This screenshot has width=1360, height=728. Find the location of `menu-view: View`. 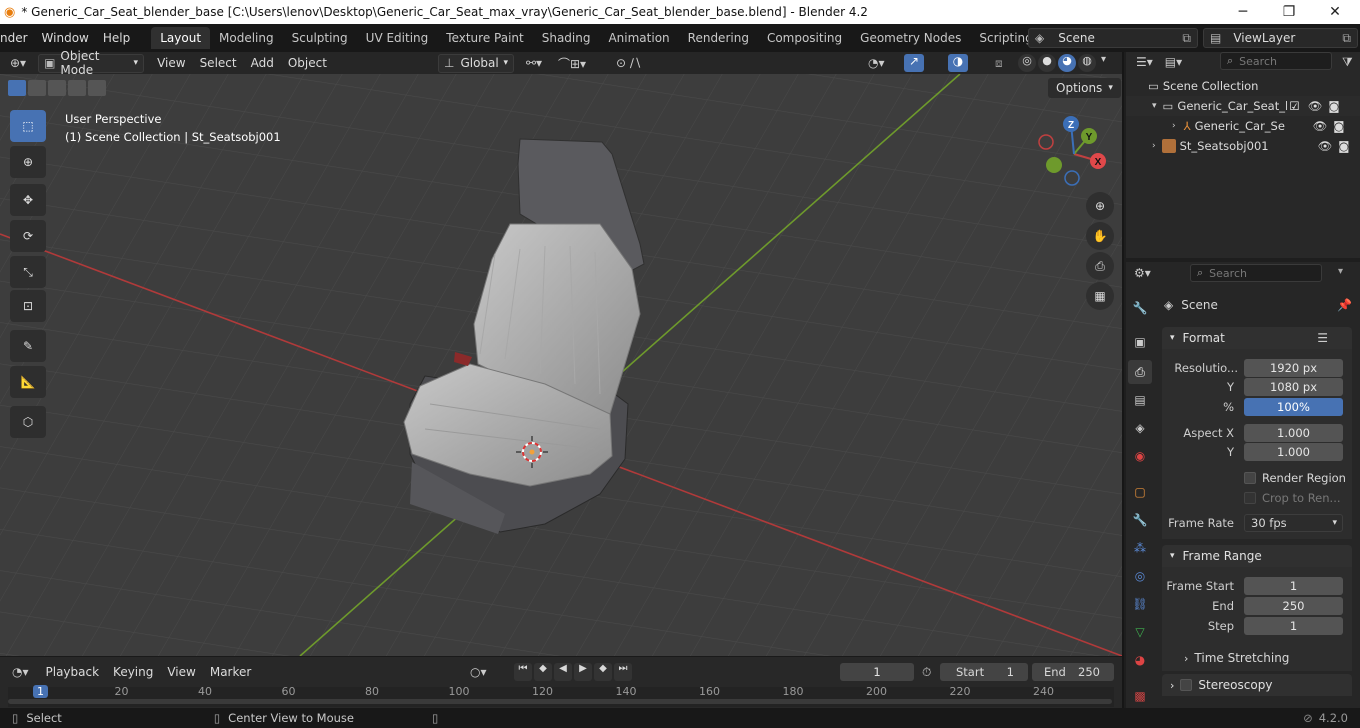

menu-view: View is located at coordinates (171, 63).